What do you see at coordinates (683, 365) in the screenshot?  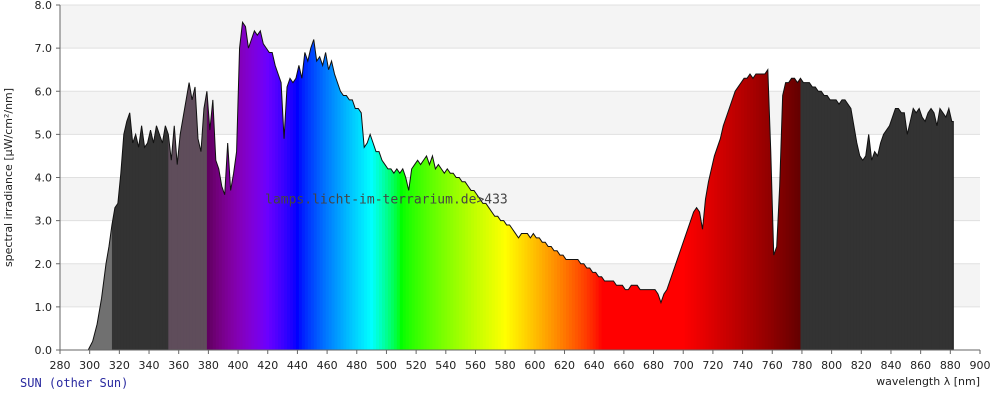 I see `x-tick-label: 700` at bounding box center [683, 365].